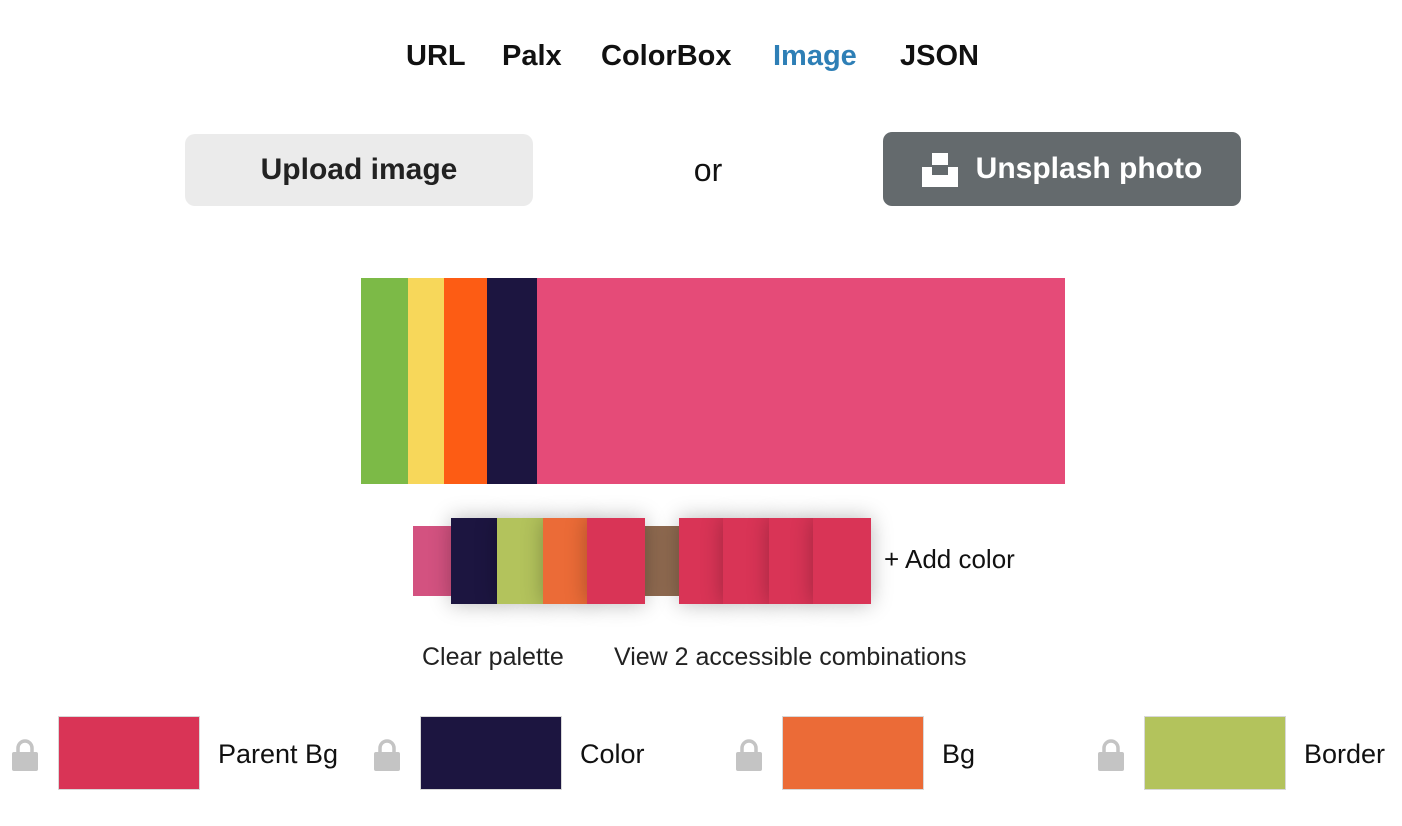 The height and width of the screenshot is (826, 1402). I want to click on role-label-bg: Bg, so click(959, 754).